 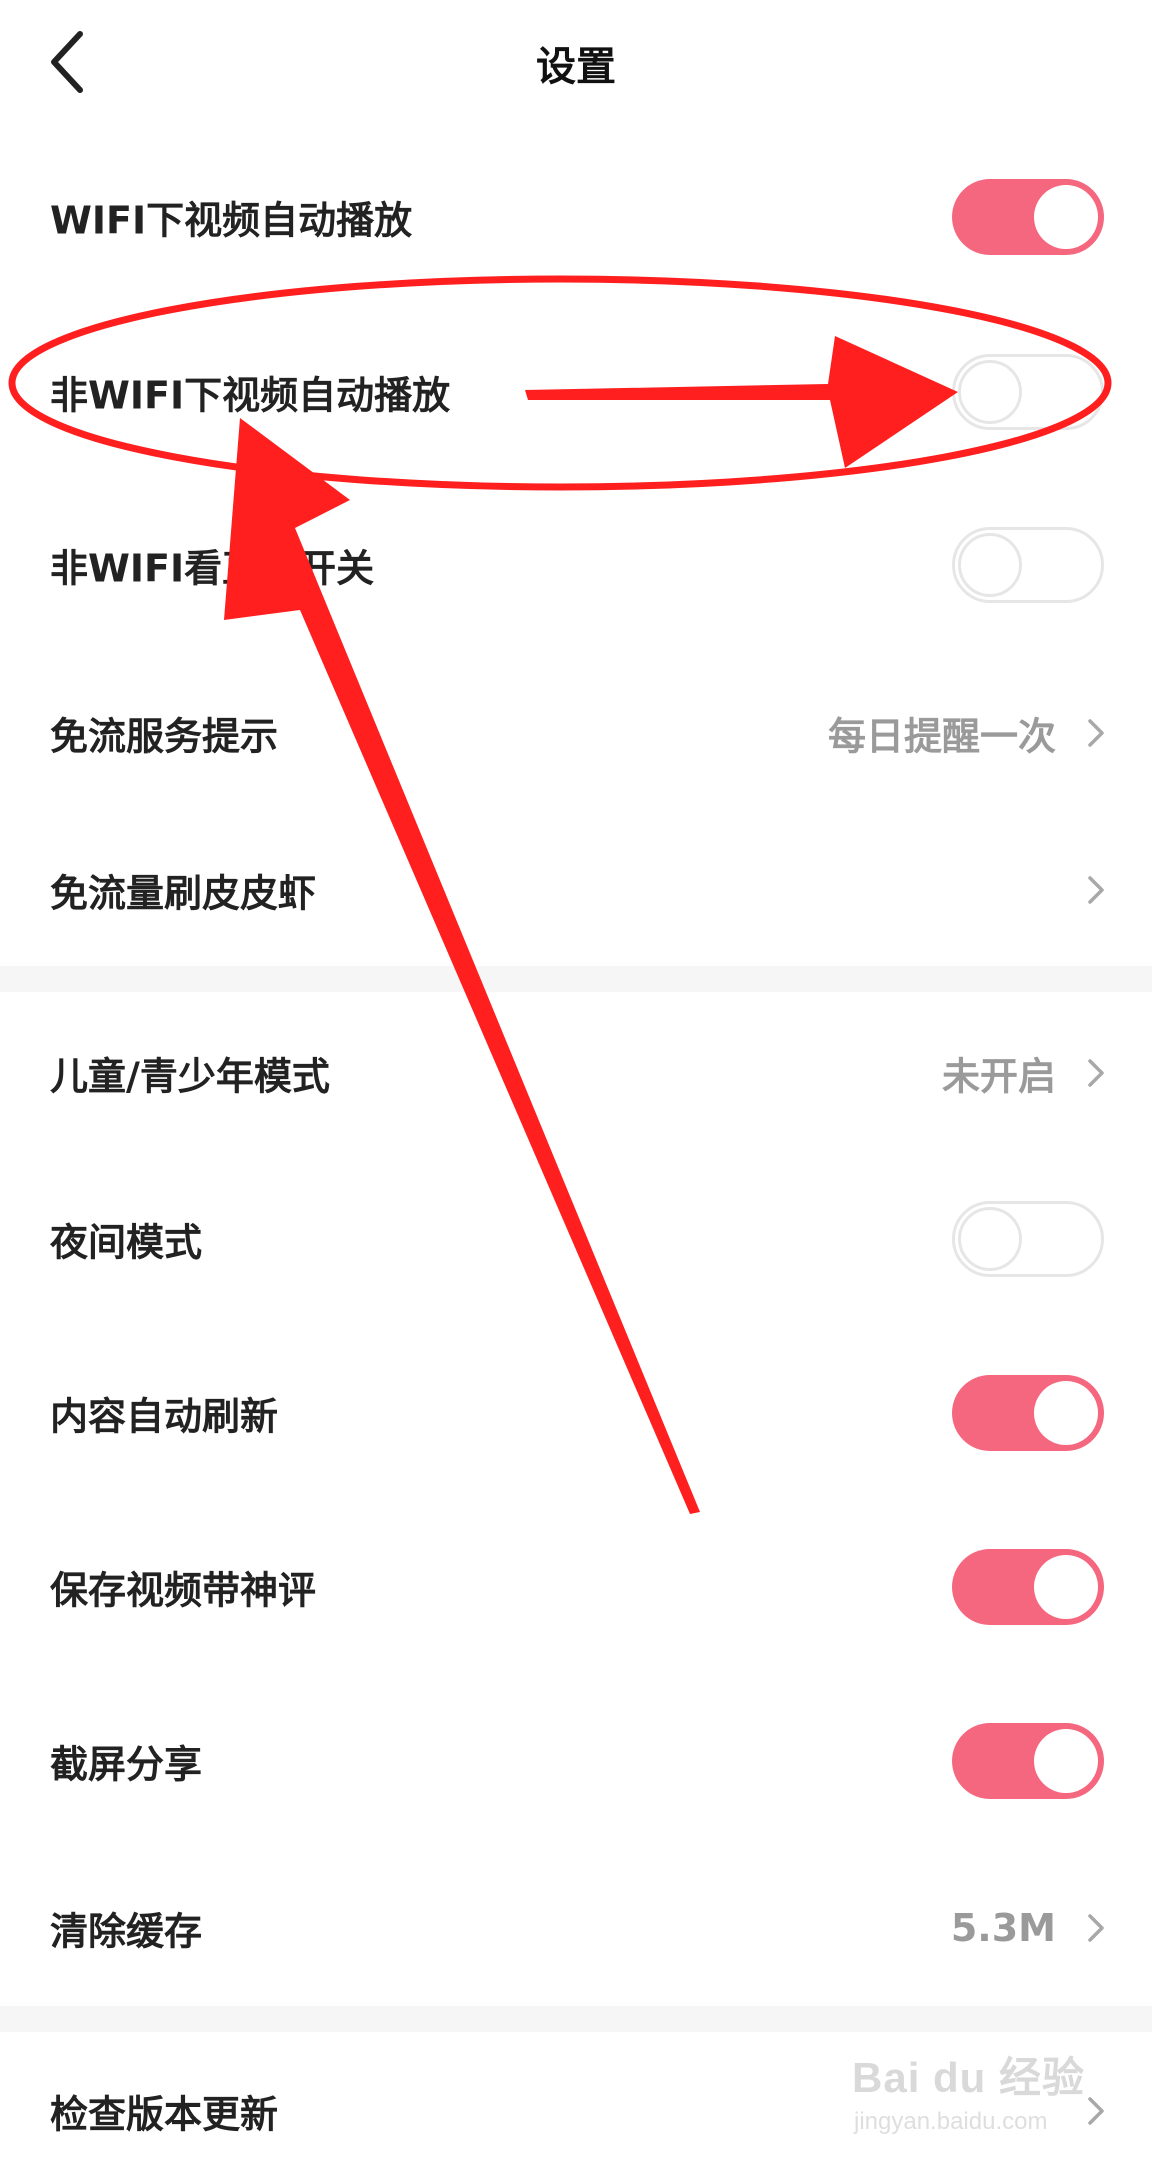 What do you see at coordinates (183, 1590) in the screenshot?
I see `setting-label: 保存视频带神评` at bounding box center [183, 1590].